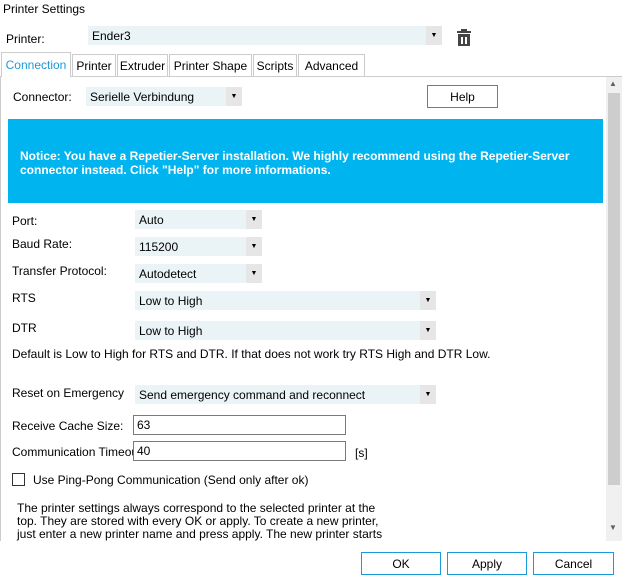  What do you see at coordinates (573, 563) in the screenshot?
I see `cancel-button: Cancel` at bounding box center [573, 563].